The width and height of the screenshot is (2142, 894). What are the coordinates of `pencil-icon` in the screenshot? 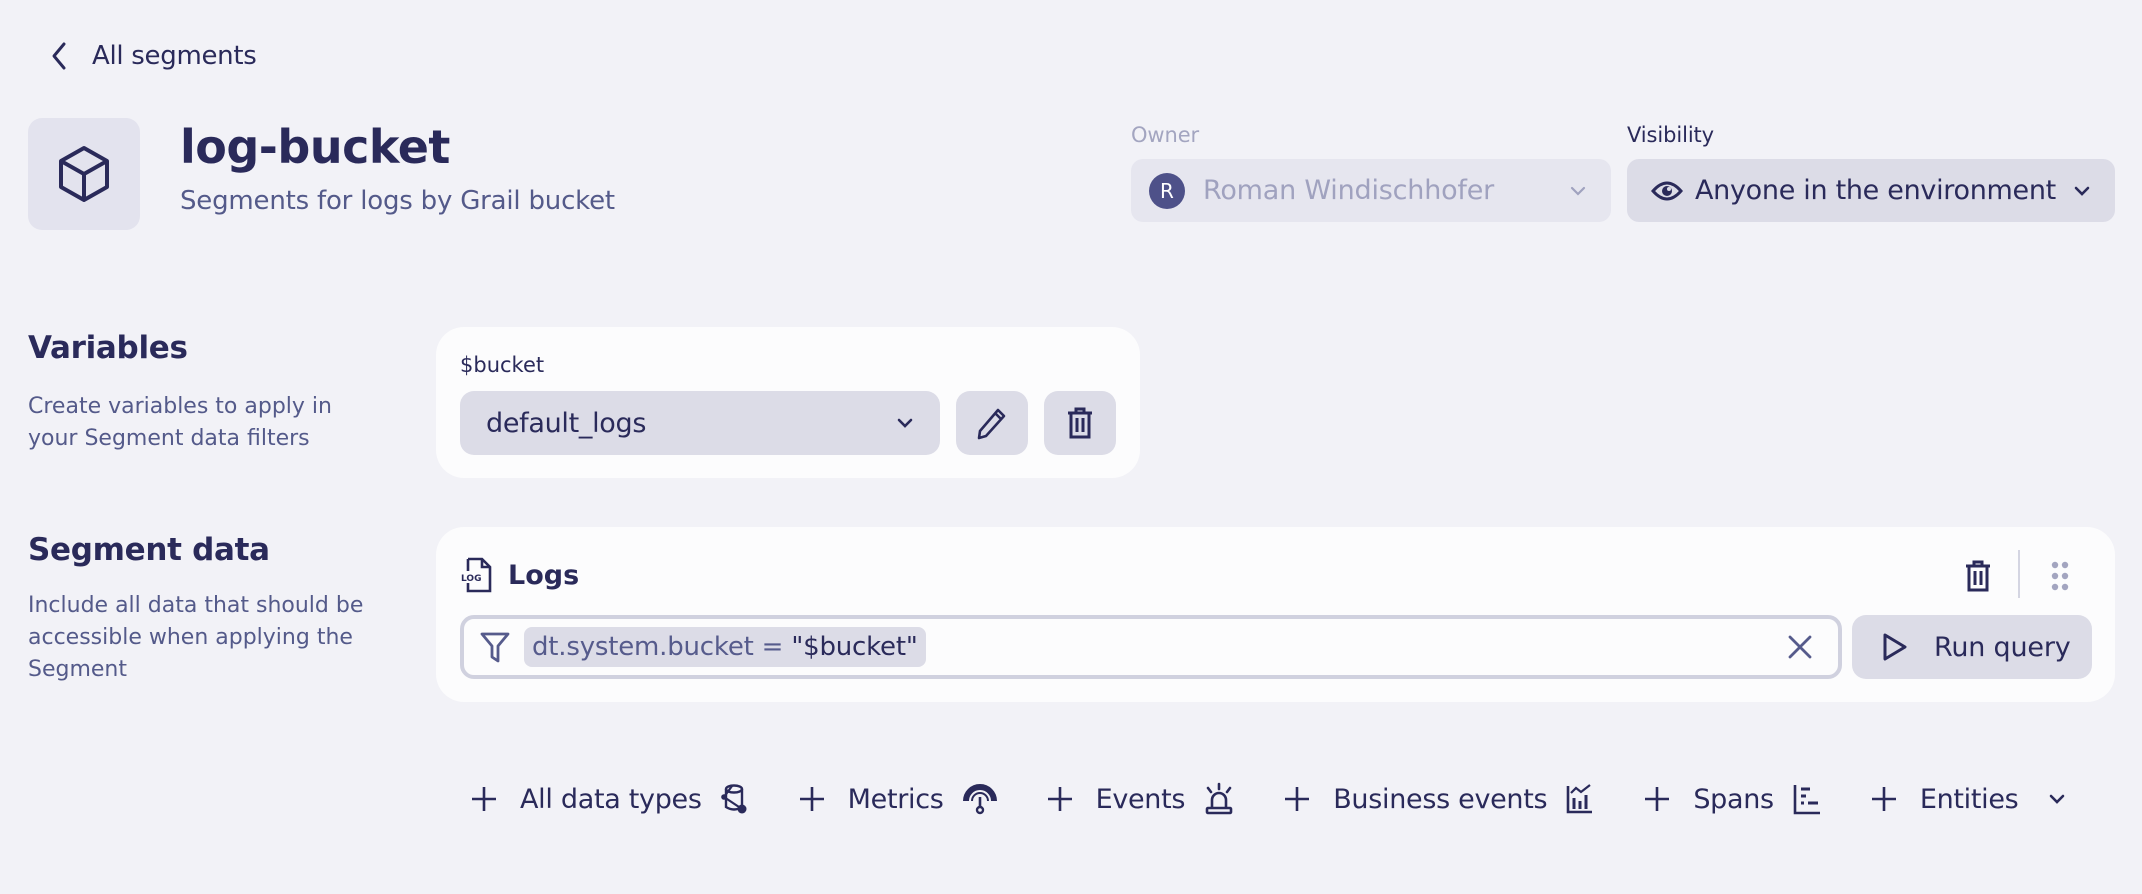 It's located at (992, 423).